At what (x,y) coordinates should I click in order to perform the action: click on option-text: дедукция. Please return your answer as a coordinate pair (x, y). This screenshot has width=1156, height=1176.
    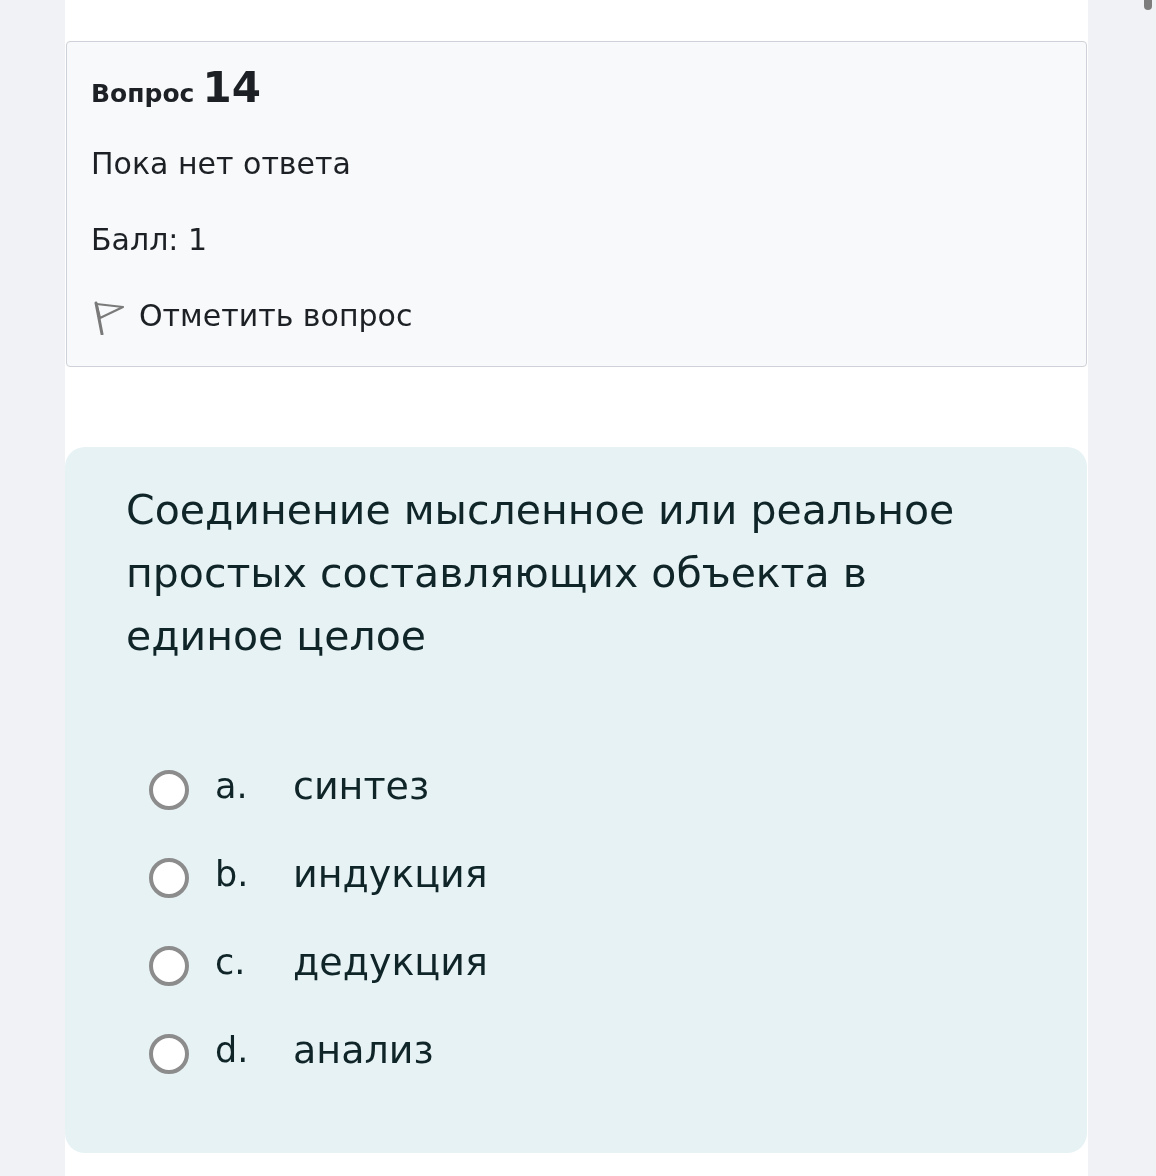
    Looking at the image, I should click on (390, 962).